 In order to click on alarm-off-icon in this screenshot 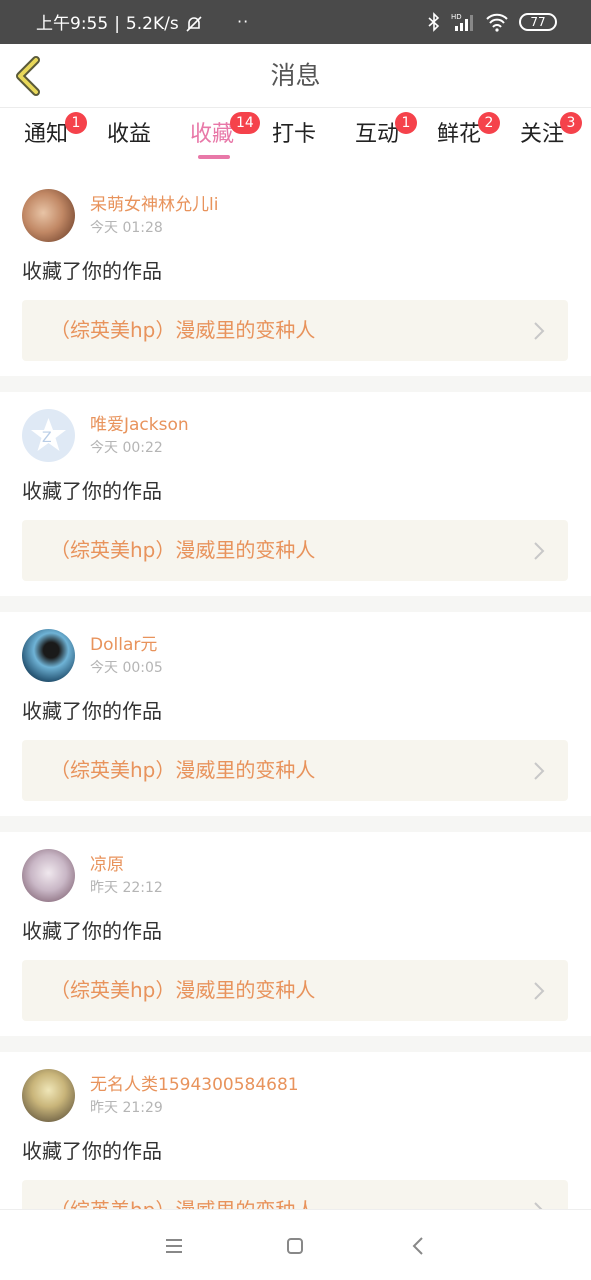, I will do `click(194, 24)`.